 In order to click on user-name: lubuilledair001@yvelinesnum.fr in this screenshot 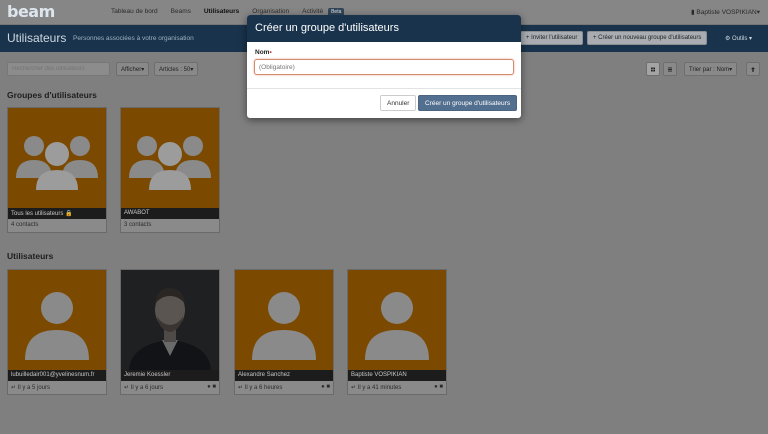, I will do `click(57, 375)`.